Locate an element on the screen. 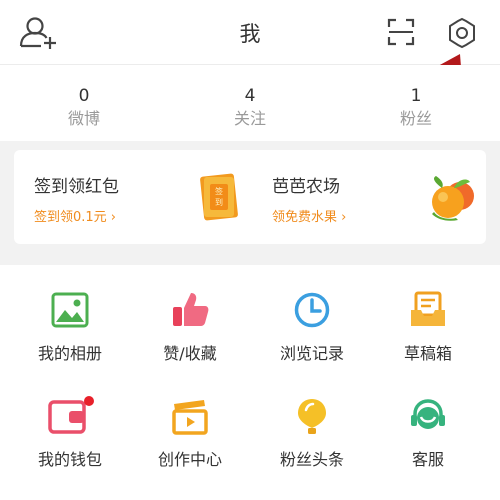 Image resolution: width=500 pixels, height=500 pixels. grid-item-fan-headlines: 粉丝头条 is located at coordinates (312, 433).